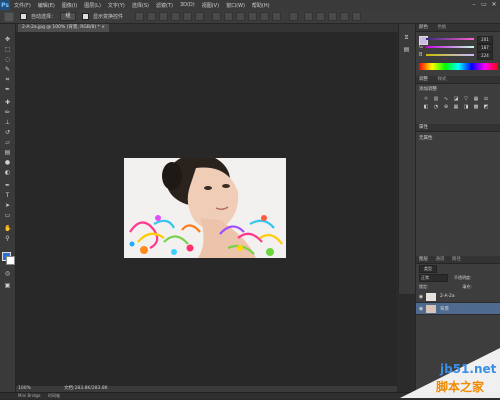 The image size is (500, 400). I want to click on minimize-button: –, so click(474, 4).